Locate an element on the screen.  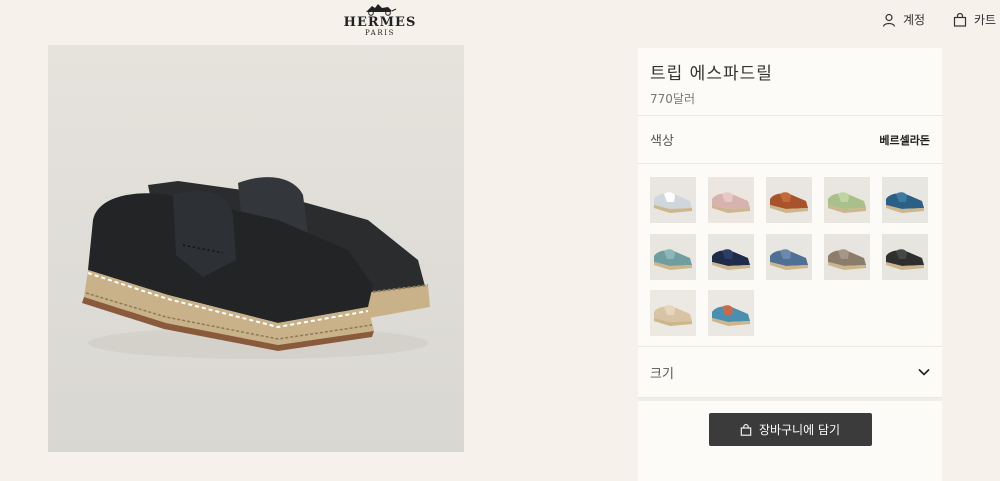
carriage-icon is located at coordinates (381, 10).